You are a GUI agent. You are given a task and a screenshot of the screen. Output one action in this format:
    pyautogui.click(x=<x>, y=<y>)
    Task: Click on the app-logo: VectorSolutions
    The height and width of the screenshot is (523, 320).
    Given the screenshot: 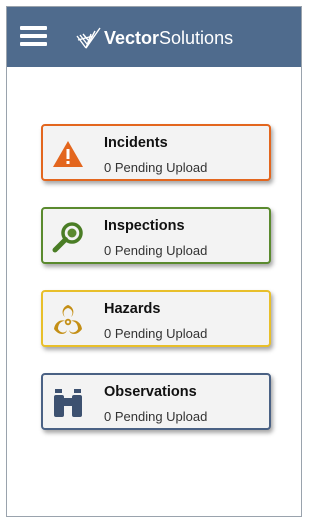 What is the action you would take?
    pyautogui.click(x=154, y=38)
    